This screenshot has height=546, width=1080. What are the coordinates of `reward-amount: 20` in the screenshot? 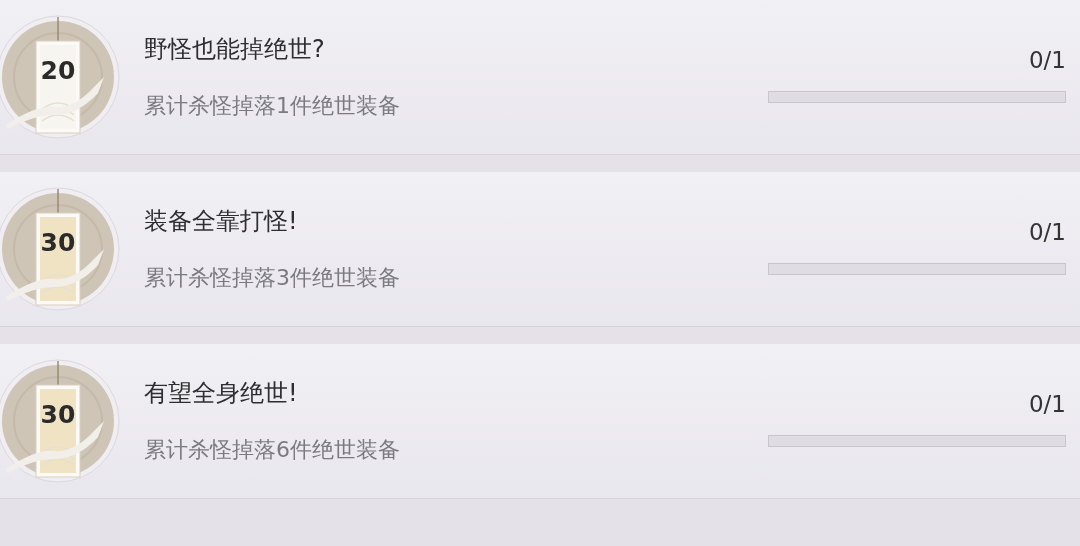 It's located at (58, 70).